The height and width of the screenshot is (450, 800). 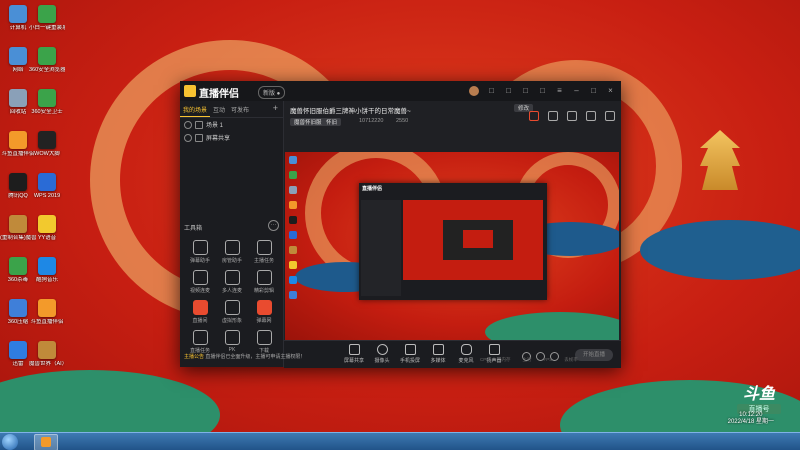 I want to click on shirt-icon: □, so click(x=542, y=90).